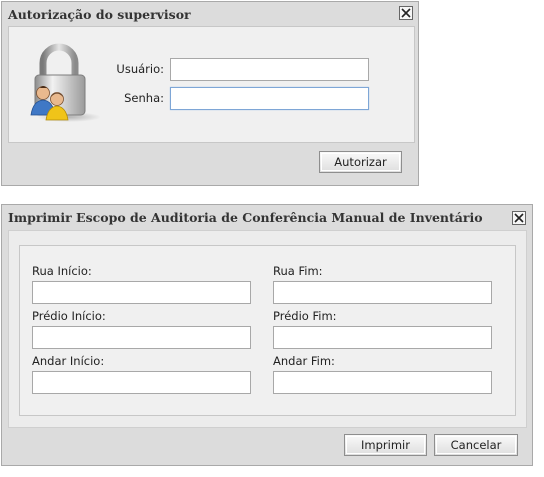 The width and height of the screenshot is (544, 477). I want to click on usuario-field, so click(269, 69).